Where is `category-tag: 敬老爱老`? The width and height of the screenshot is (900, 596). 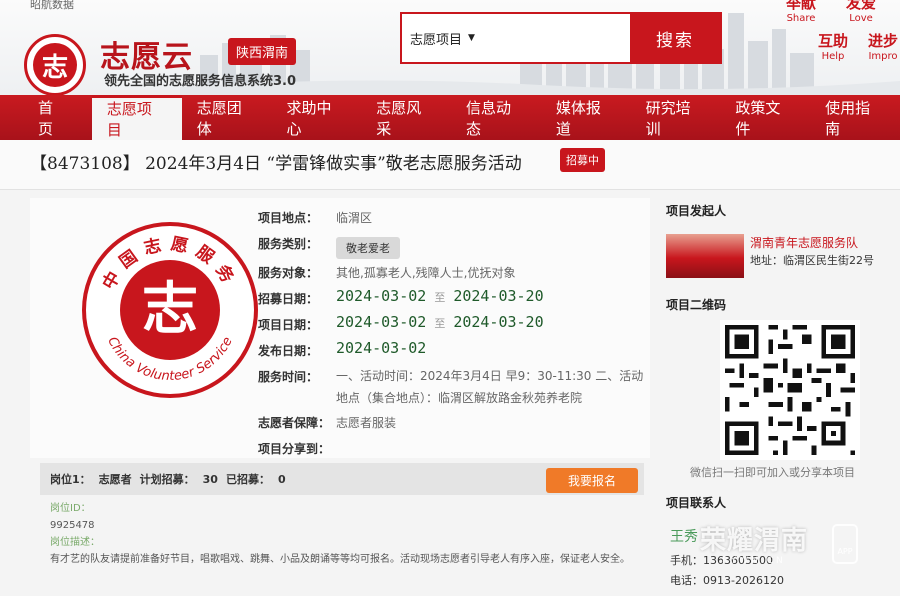
category-tag: 敬老爱老 is located at coordinates (368, 248).